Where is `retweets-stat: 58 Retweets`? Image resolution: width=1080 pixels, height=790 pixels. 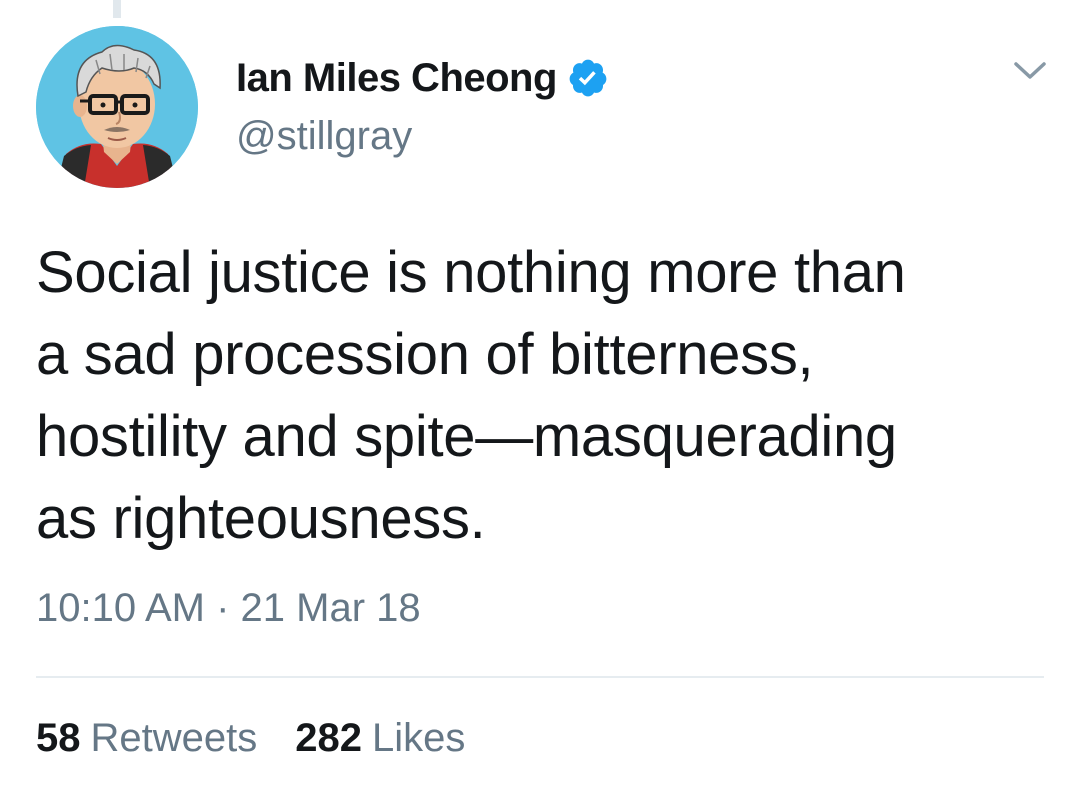 retweets-stat: 58 Retweets is located at coordinates (146, 738).